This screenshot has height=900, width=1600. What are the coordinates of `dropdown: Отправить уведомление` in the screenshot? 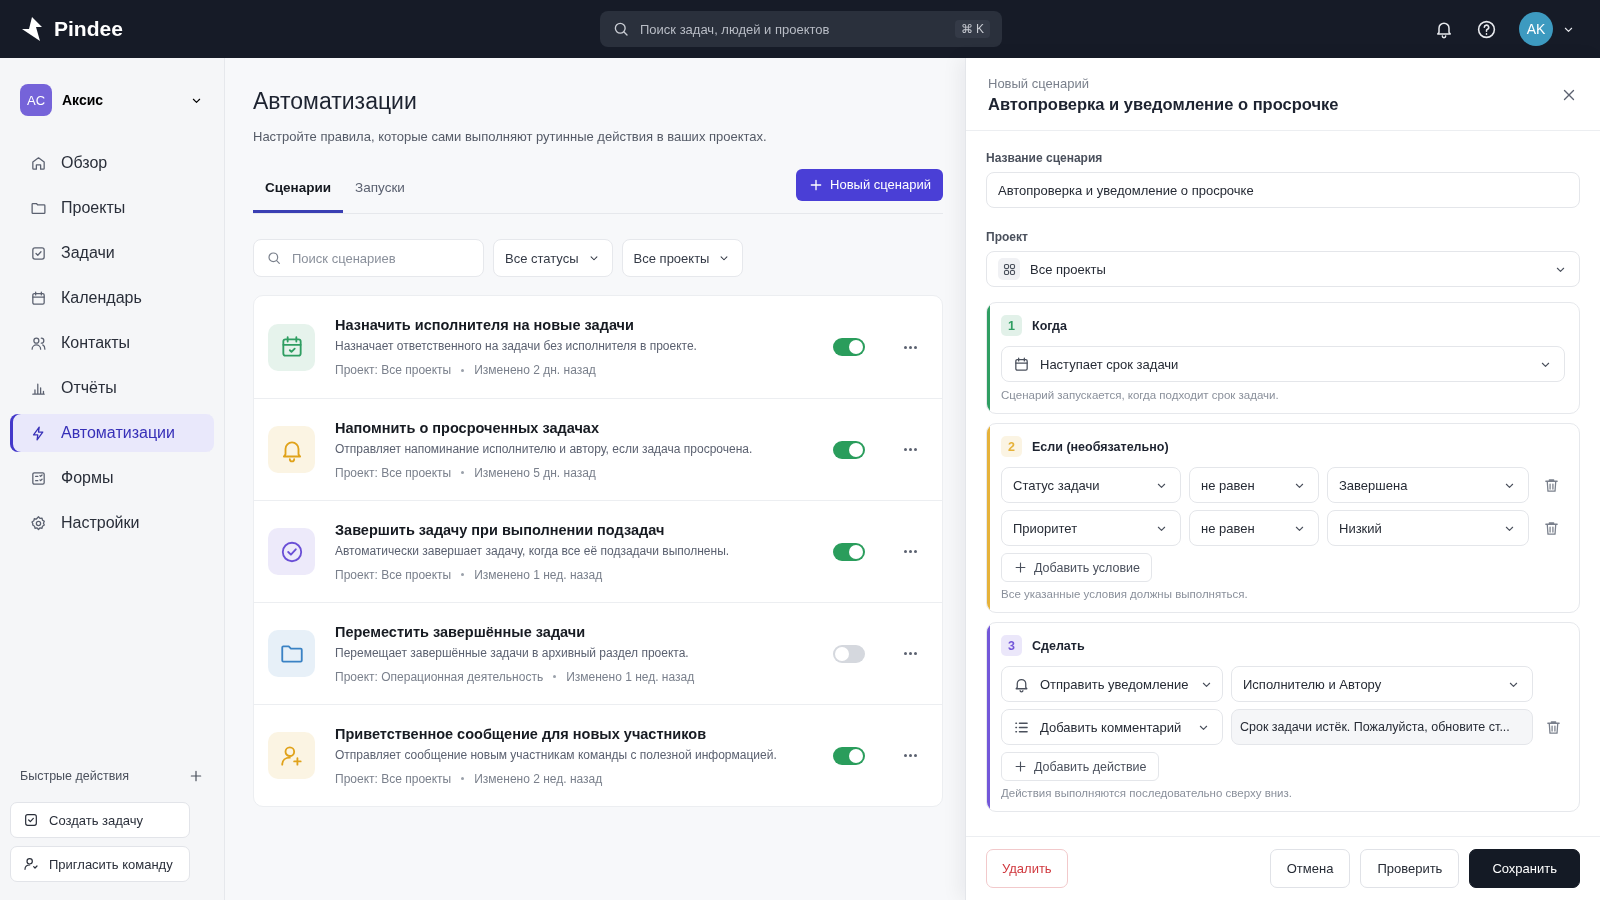 It's located at (1112, 684).